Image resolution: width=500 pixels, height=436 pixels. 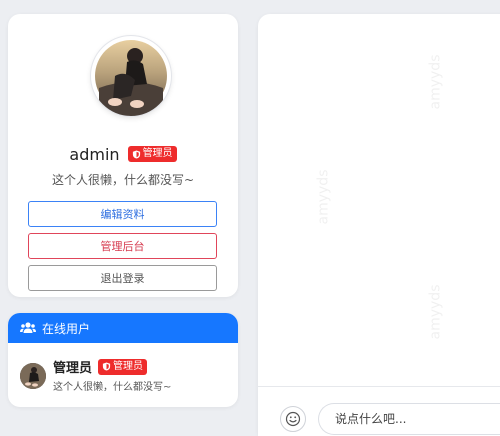 I want to click on chat-input-bar, so click(x=379, y=411).